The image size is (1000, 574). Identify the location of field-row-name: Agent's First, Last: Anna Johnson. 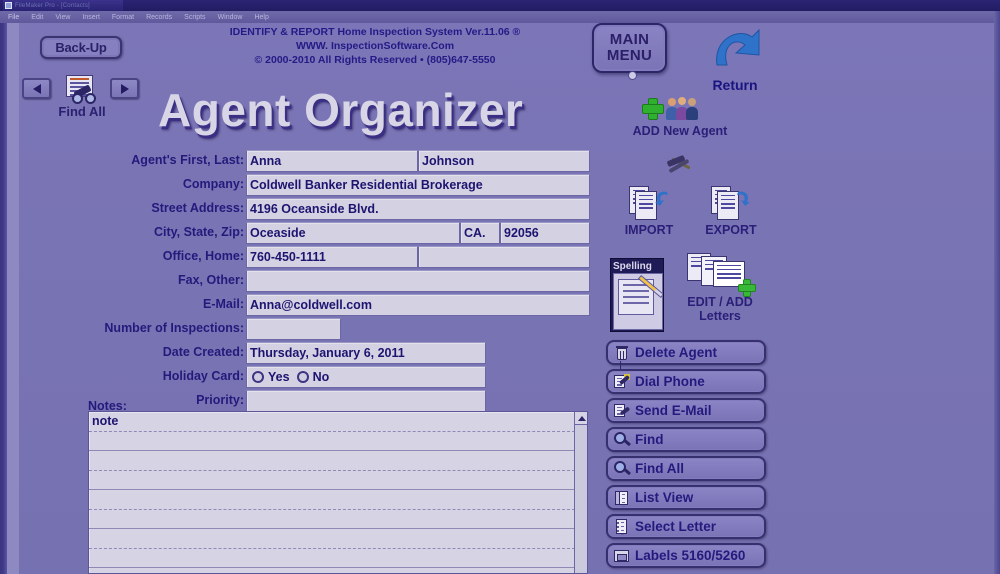
(335, 161).